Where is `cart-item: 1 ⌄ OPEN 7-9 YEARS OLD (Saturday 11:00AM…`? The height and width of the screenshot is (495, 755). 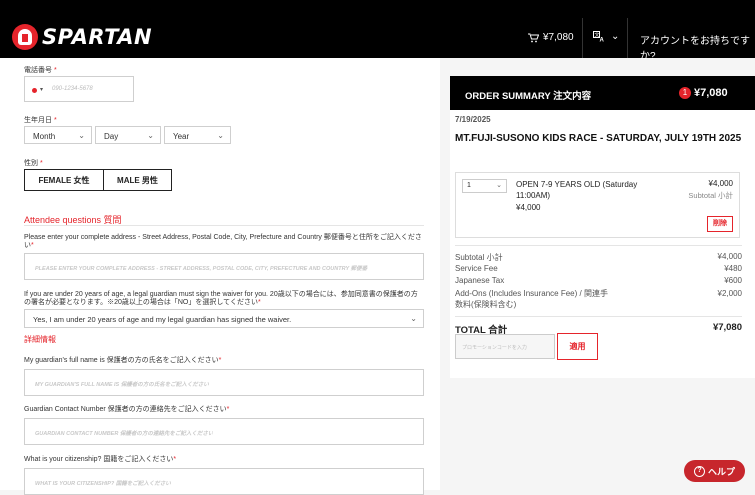
cart-item: 1 ⌄ OPEN 7-9 YEARS OLD (Saturday 11:00AM… is located at coordinates (597, 205).